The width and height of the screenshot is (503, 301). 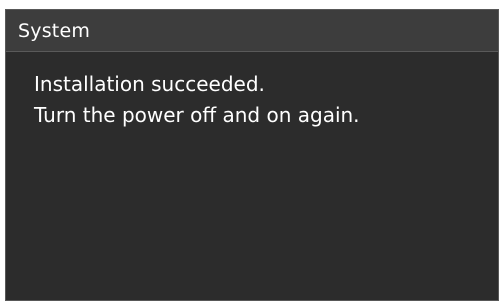 What do you see at coordinates (197, 115) in the screenshot?
I see `message-line-2: Turn the power off and on again.` at bounding box center [197, 115].